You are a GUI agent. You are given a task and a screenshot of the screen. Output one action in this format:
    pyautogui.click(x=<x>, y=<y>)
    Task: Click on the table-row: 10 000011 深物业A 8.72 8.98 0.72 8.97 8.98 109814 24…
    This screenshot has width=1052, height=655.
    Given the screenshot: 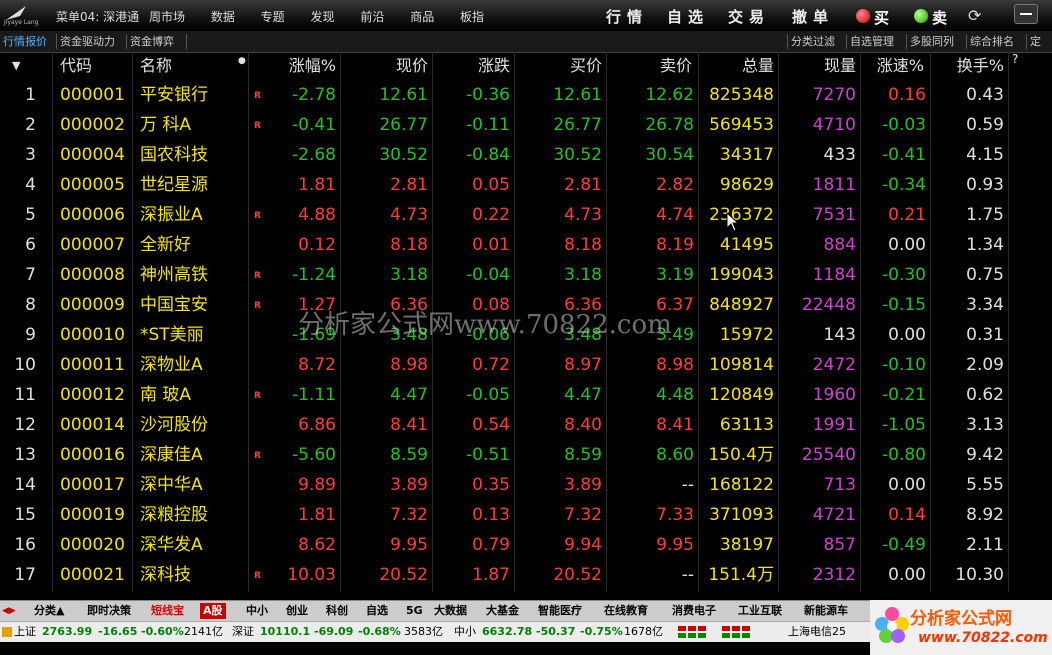 What is the action you would take?
    pyautogui.click(x=505, y=365)
    